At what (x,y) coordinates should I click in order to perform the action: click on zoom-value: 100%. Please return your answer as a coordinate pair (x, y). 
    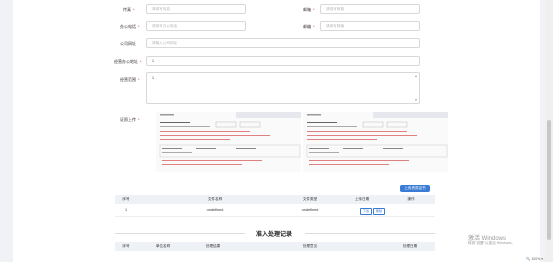
    Looking at the image, I should click on (536, 259).